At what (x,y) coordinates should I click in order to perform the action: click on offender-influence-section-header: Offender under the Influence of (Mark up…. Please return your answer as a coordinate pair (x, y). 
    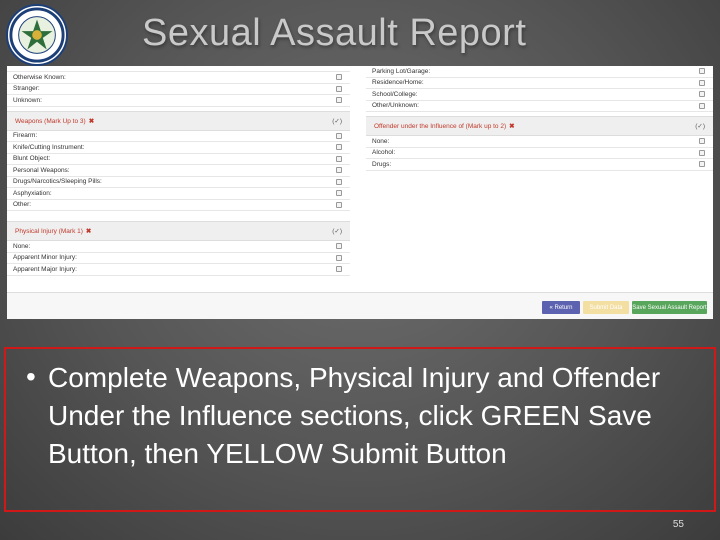
    Looking at the image, I should click on (539, 126).